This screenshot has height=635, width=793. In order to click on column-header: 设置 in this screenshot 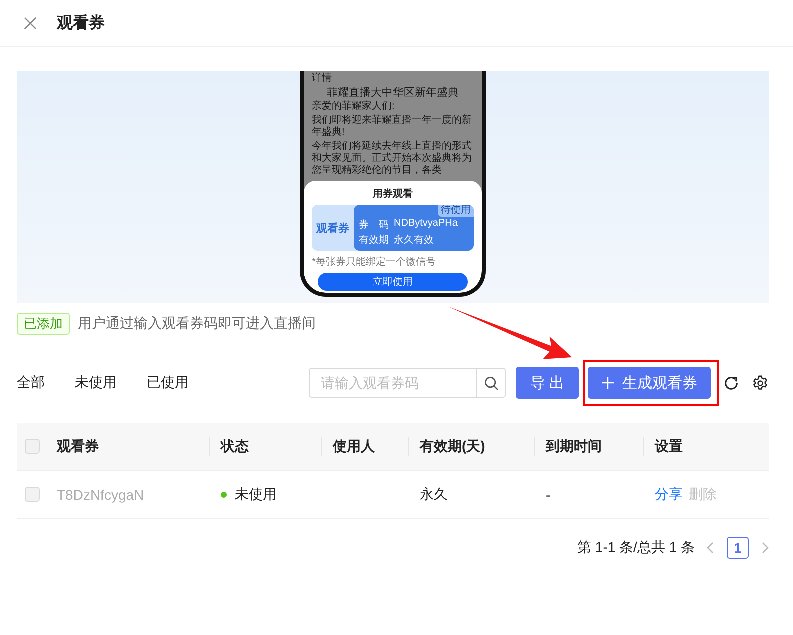, I will do `click(669, 447)`.